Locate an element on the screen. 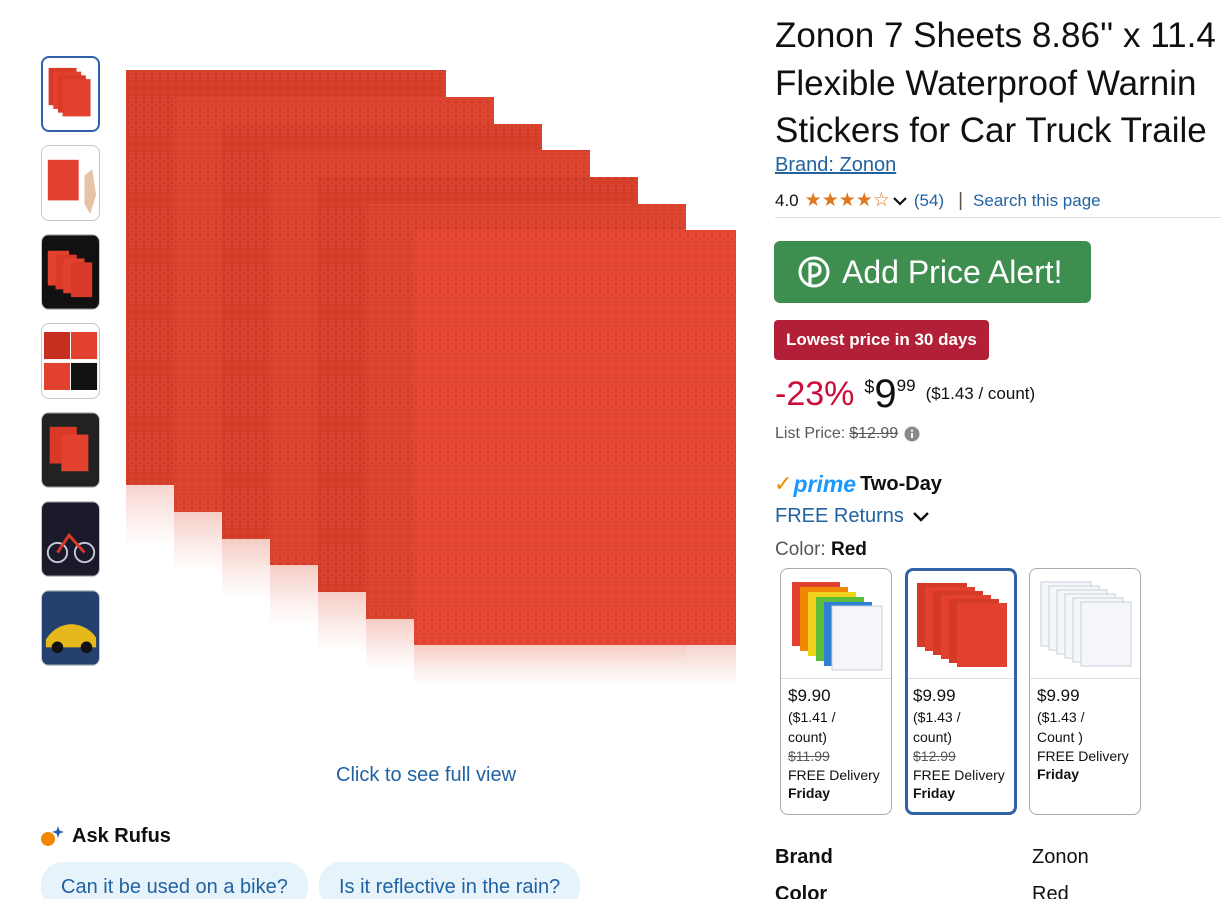  free-returns-link: FREE Returns is located at coordinates (852, 516).